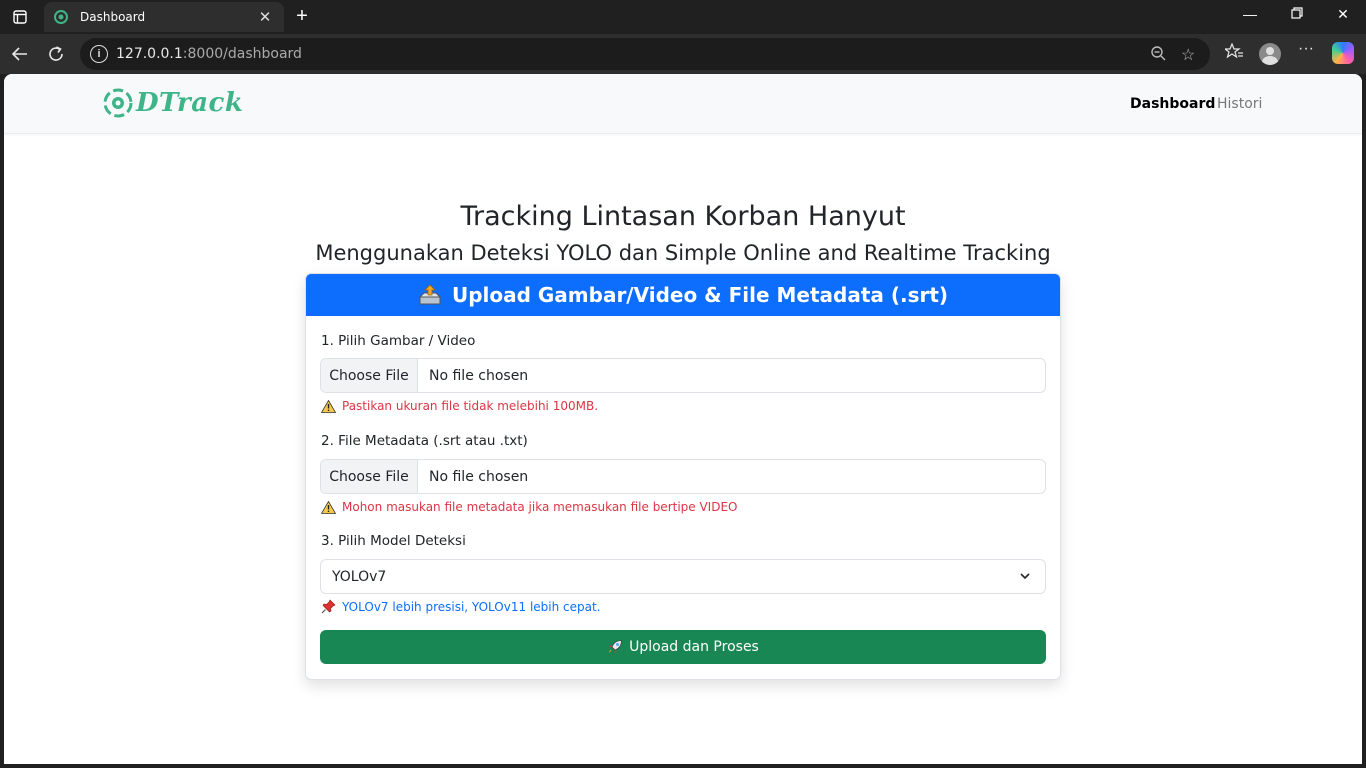  Describe the element at coordinates (369, 476) in the screenshot. I see `metadata-choose-file-button: Choose File` at that location.